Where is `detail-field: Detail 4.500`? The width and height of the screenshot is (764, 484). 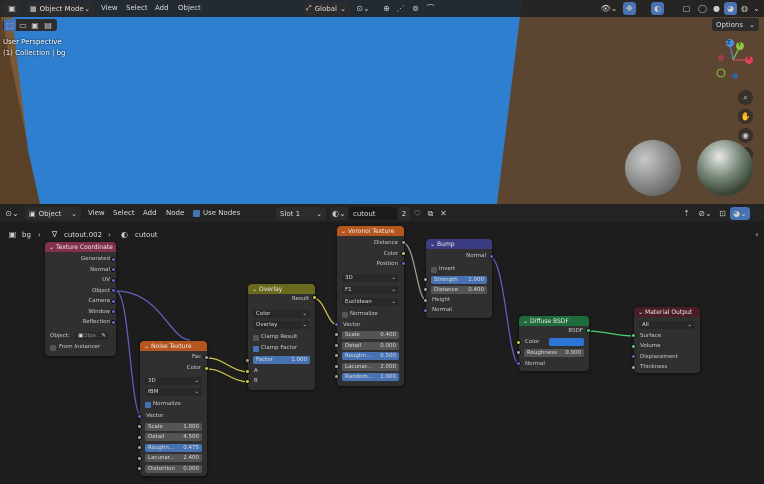
detail-field: Detail 4.500 is located at coordinates (173, 437).